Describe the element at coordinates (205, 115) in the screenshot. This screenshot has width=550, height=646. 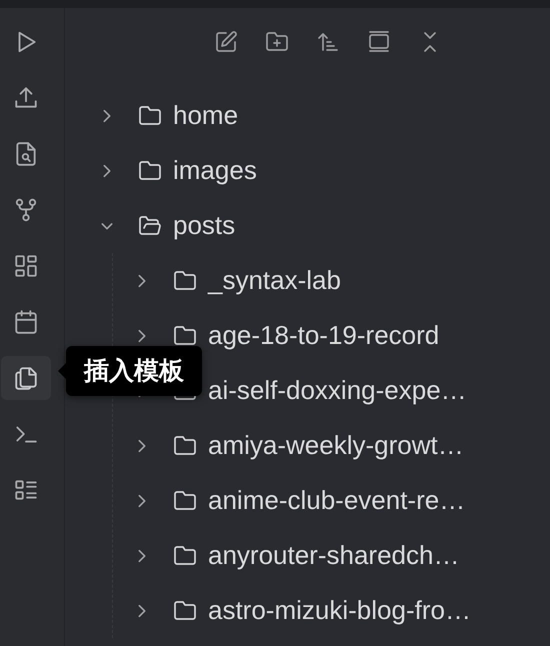
I see `folder-name: home` at that location.